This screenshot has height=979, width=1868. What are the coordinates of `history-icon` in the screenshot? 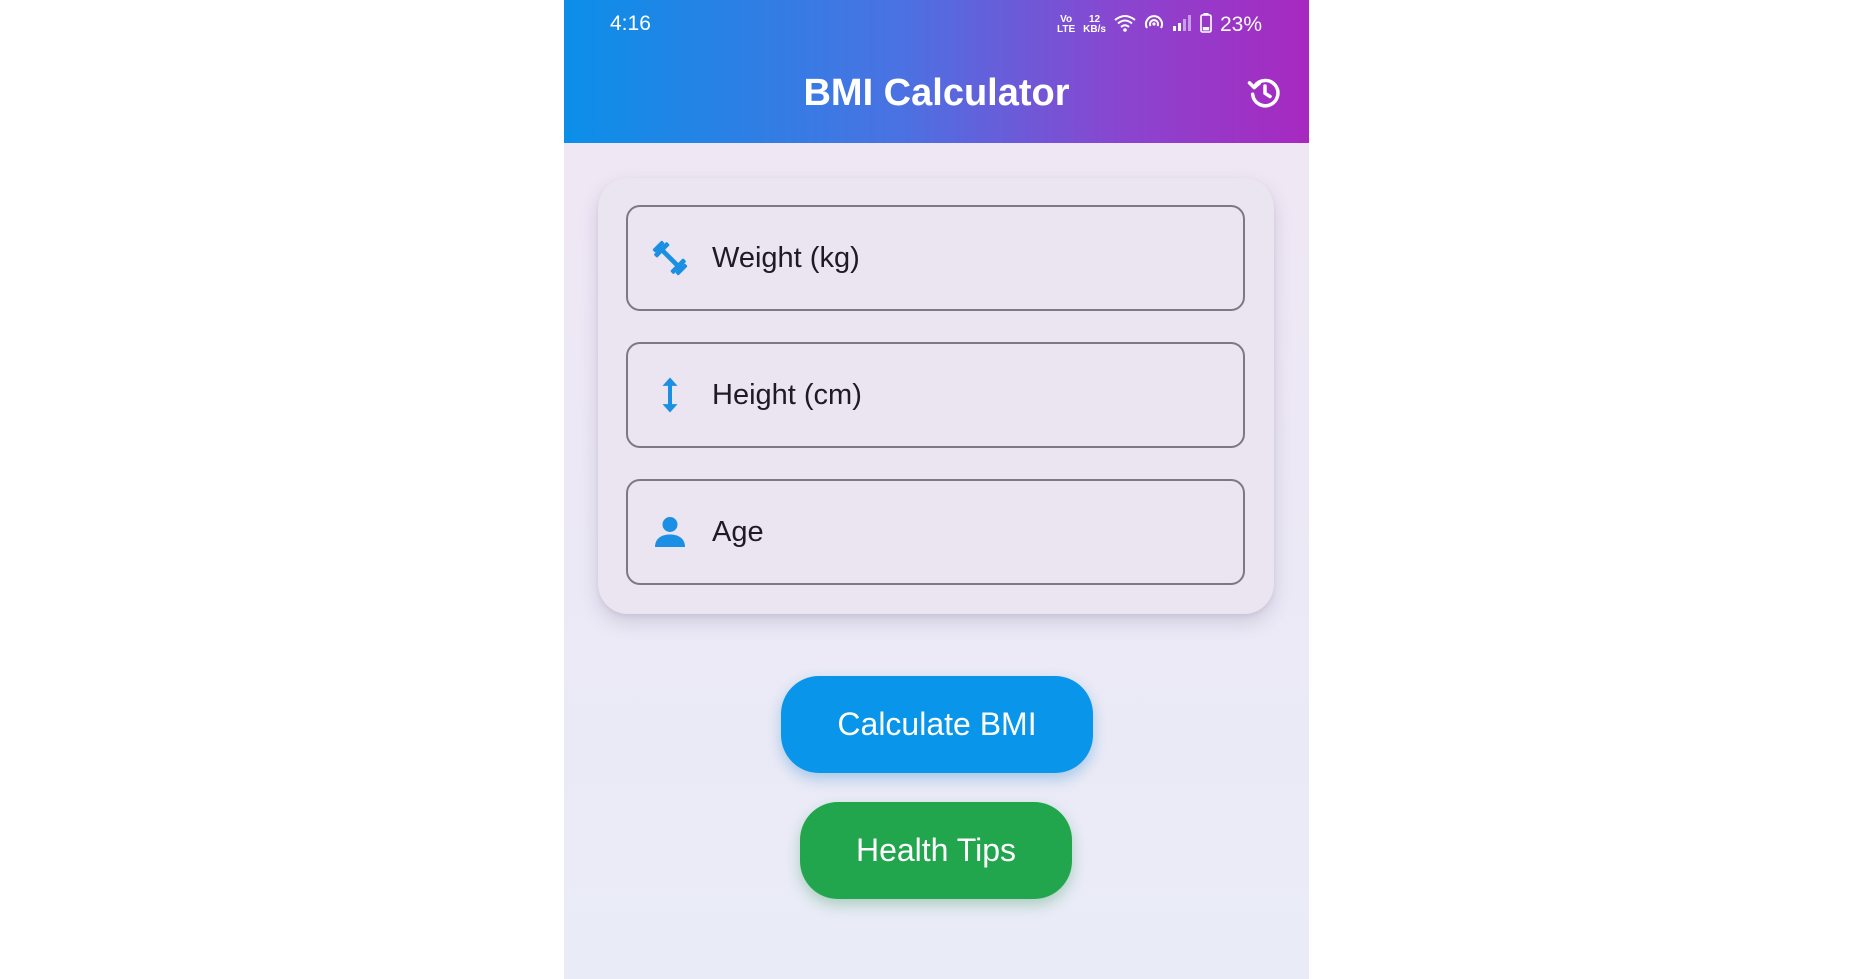 It's located at (1265, 95).